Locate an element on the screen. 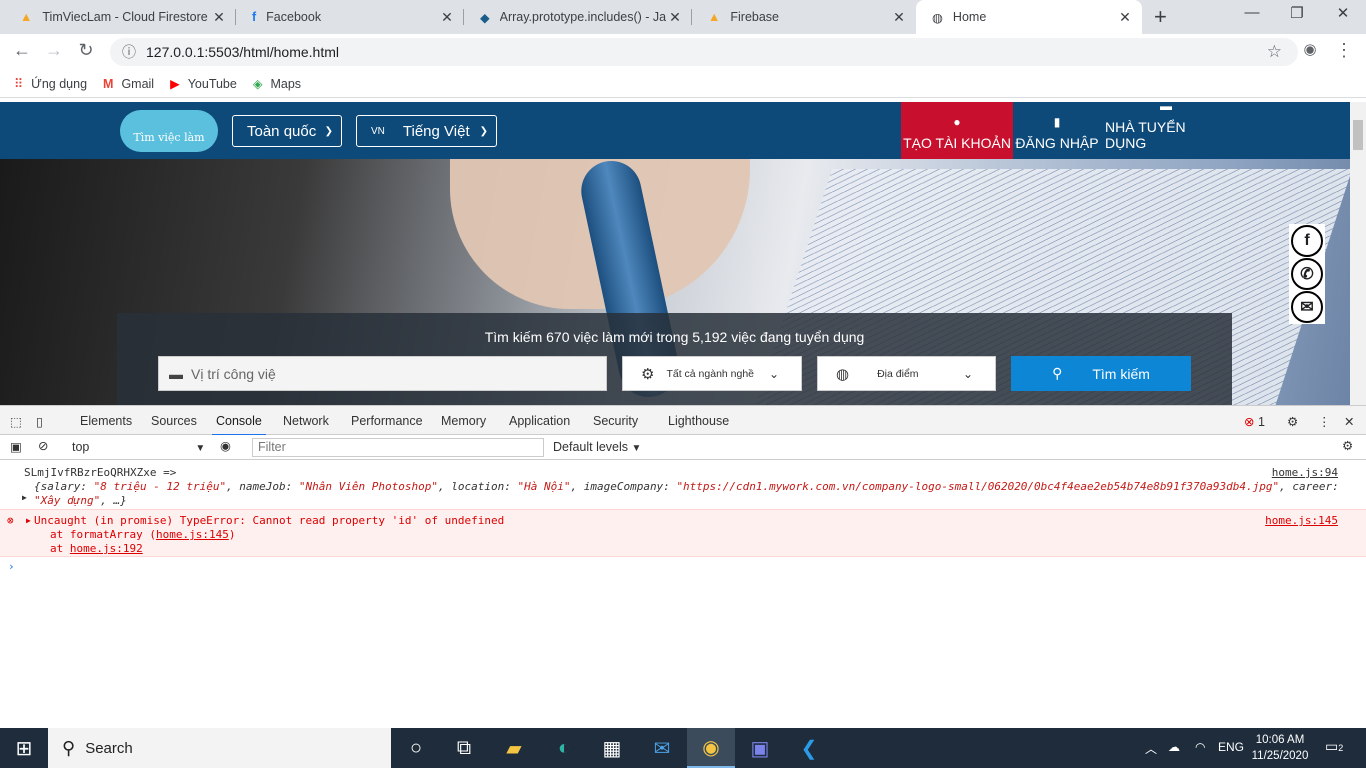  file-explorer-icon: ▰ is located at coordinates (514, 748).